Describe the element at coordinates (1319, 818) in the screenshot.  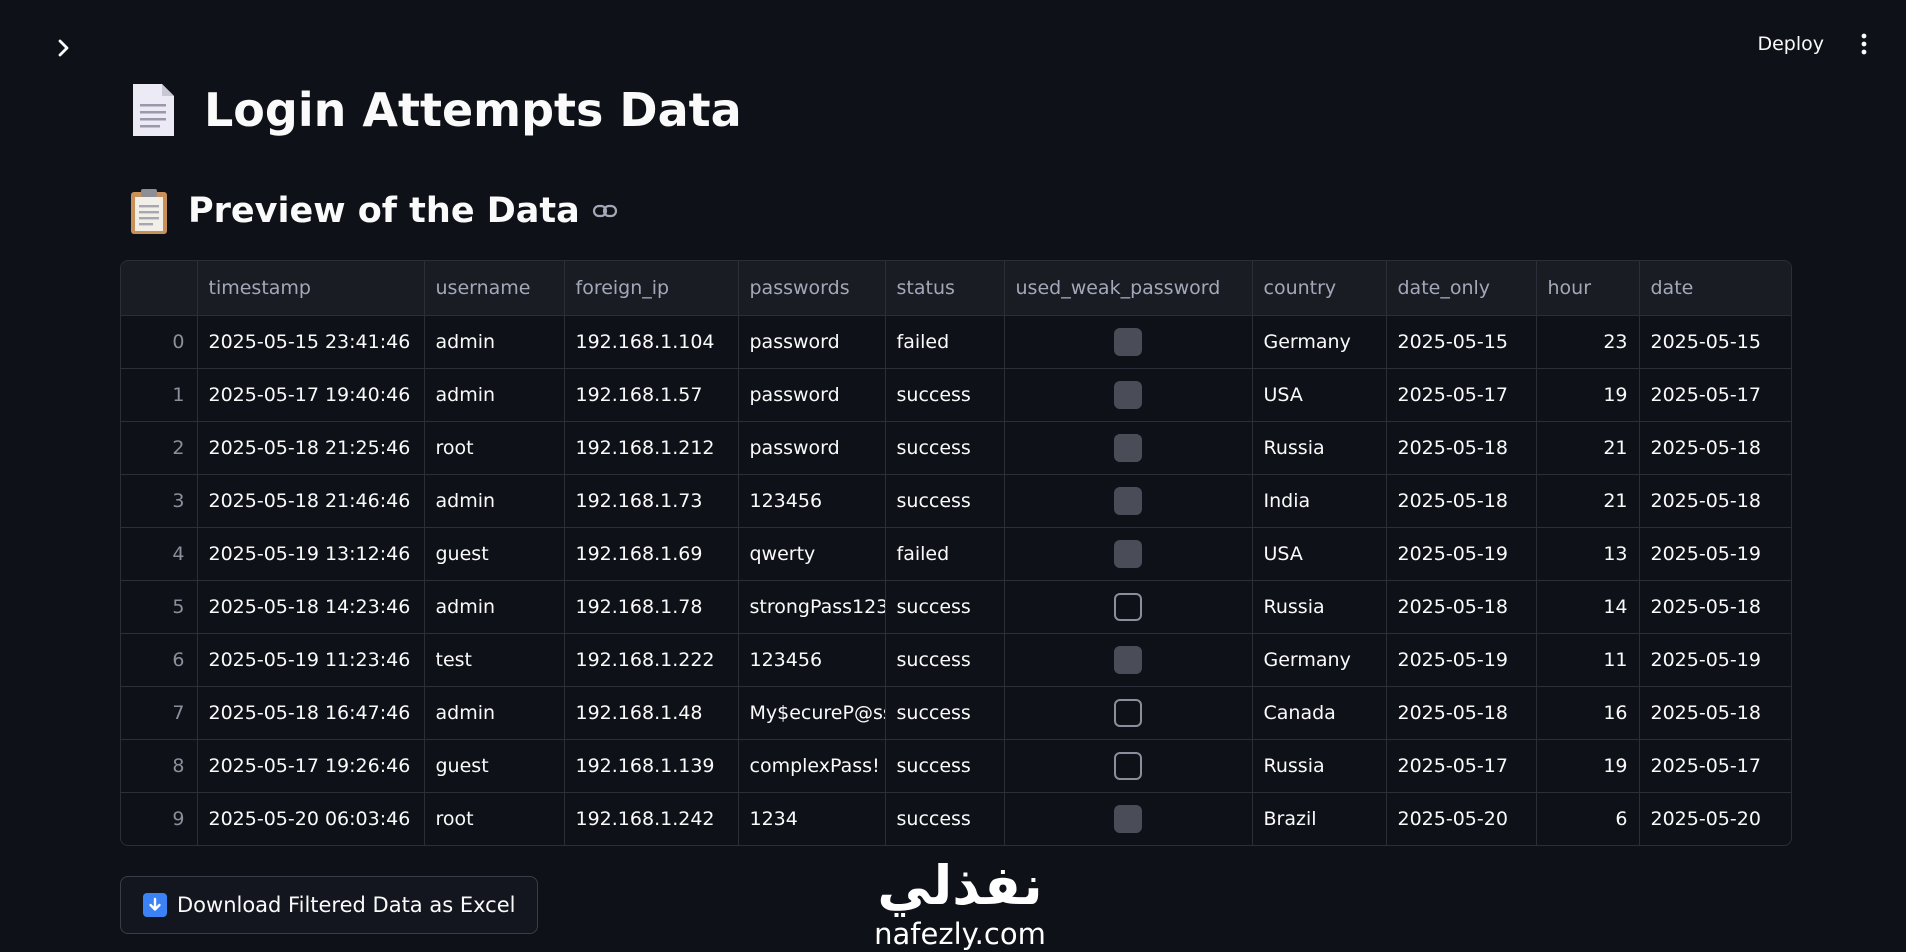
I see `cell-country: Brazil` at that location.